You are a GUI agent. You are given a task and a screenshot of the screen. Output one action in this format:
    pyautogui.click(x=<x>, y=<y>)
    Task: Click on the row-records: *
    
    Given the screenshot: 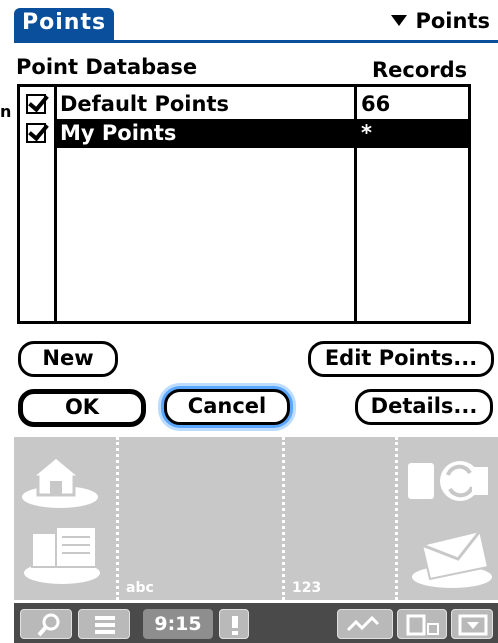 What is the action you would take?
    pyautogui.click(x=412, y=133)
    